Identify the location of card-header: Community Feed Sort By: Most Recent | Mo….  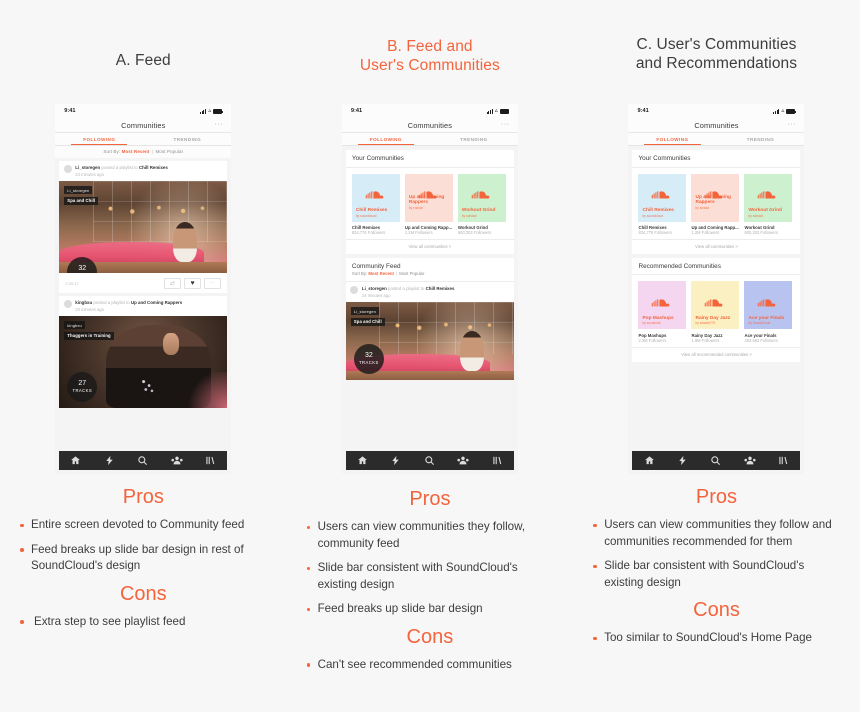
(429, 270).